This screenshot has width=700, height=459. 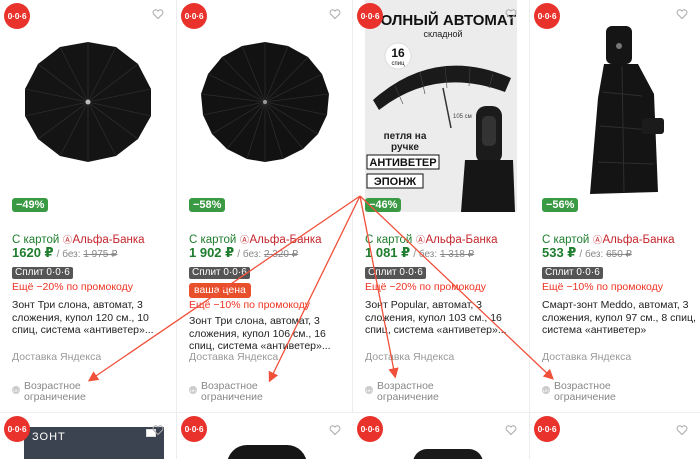 I want to click on price: 1620 ₽, so click(x=33, y=252).